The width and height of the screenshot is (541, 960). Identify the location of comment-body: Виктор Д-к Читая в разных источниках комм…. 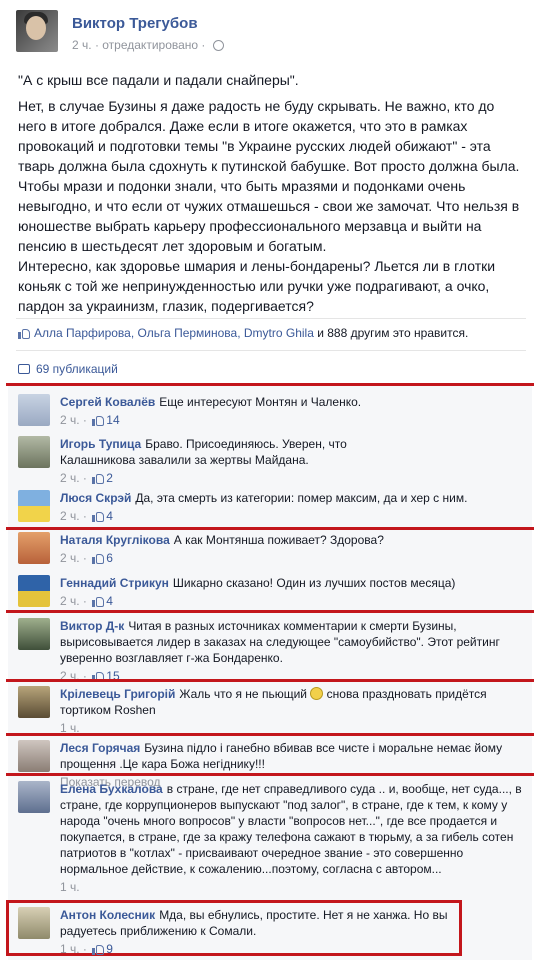
(293, 651).